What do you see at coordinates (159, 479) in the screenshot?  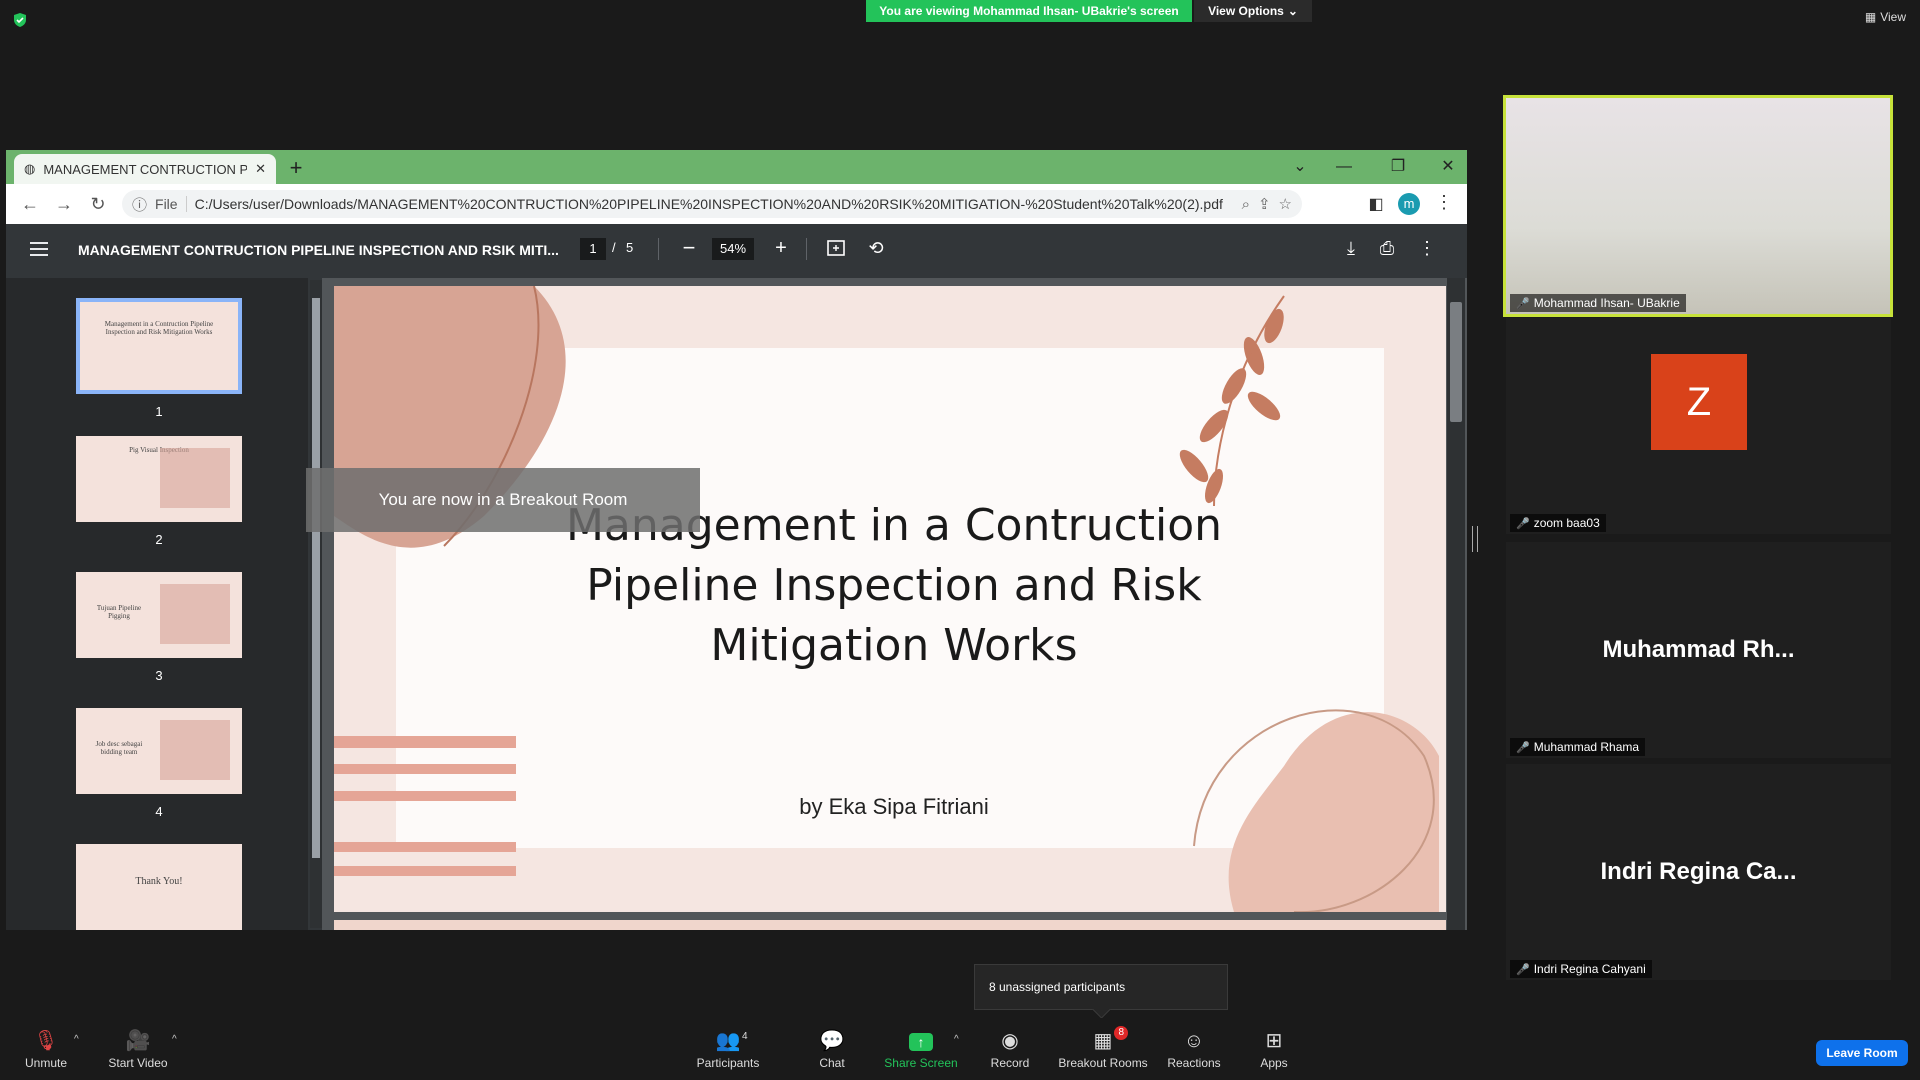 I see `thumbnail-image: Pig Visual Inspection` at bounding box center [159, 479].